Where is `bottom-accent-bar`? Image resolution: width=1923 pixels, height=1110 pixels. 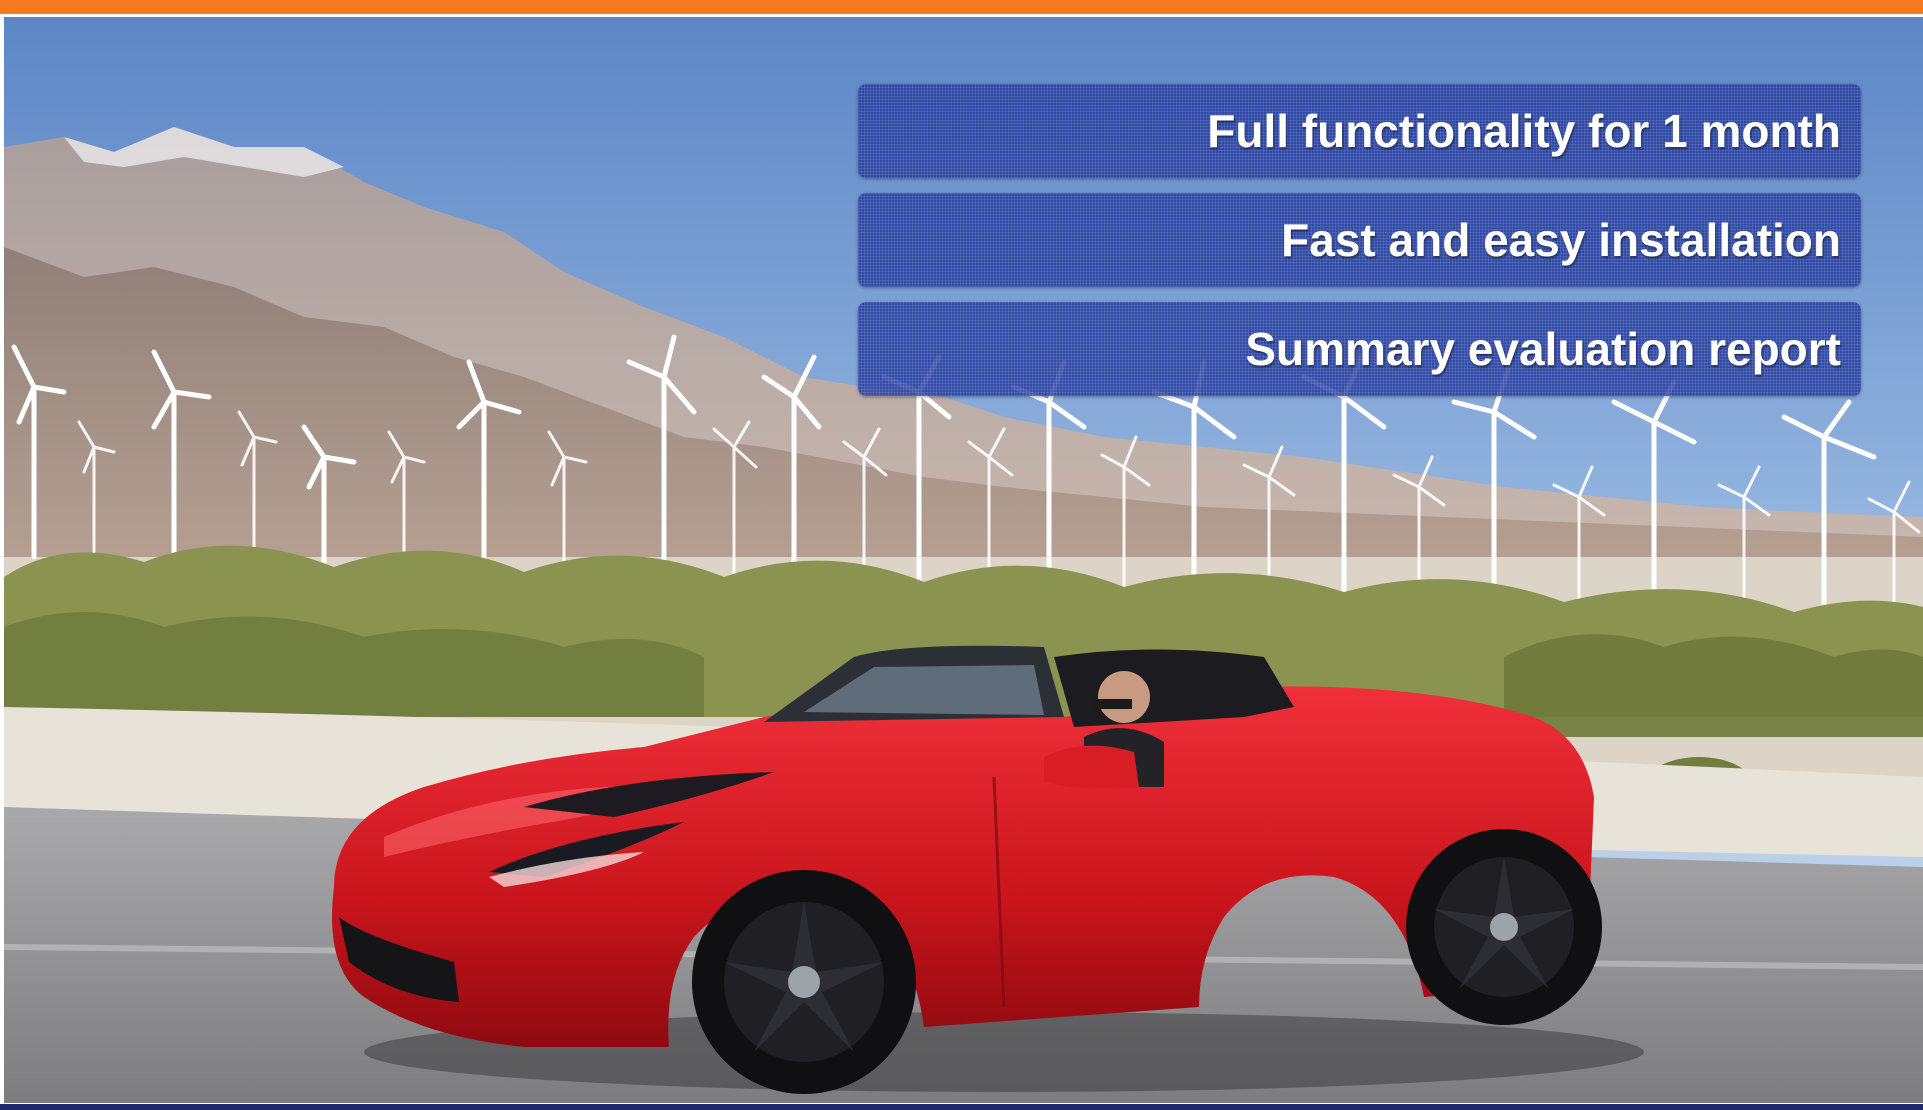 bottom-accent-bar is located at coordinates (961, 1107).